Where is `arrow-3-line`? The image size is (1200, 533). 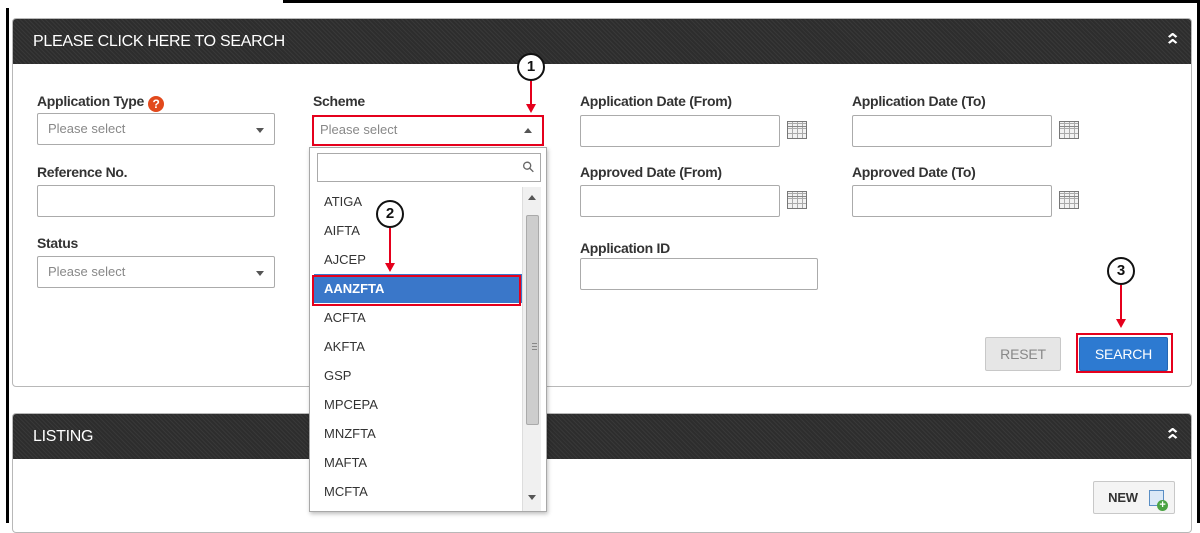 arrow-3-line is located at coordinates (1121, 302).